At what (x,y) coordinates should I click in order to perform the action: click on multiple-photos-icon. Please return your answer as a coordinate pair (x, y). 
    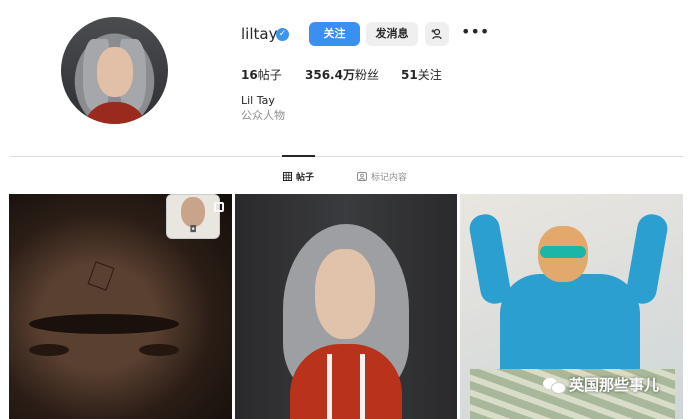
    Looking at the image, I should click on (219, 207).